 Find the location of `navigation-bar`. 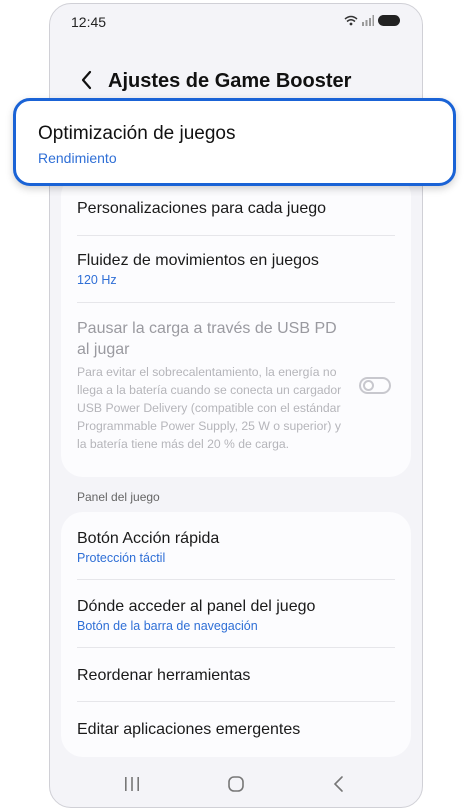

navigation-bar is located at coordinates (236, 784).